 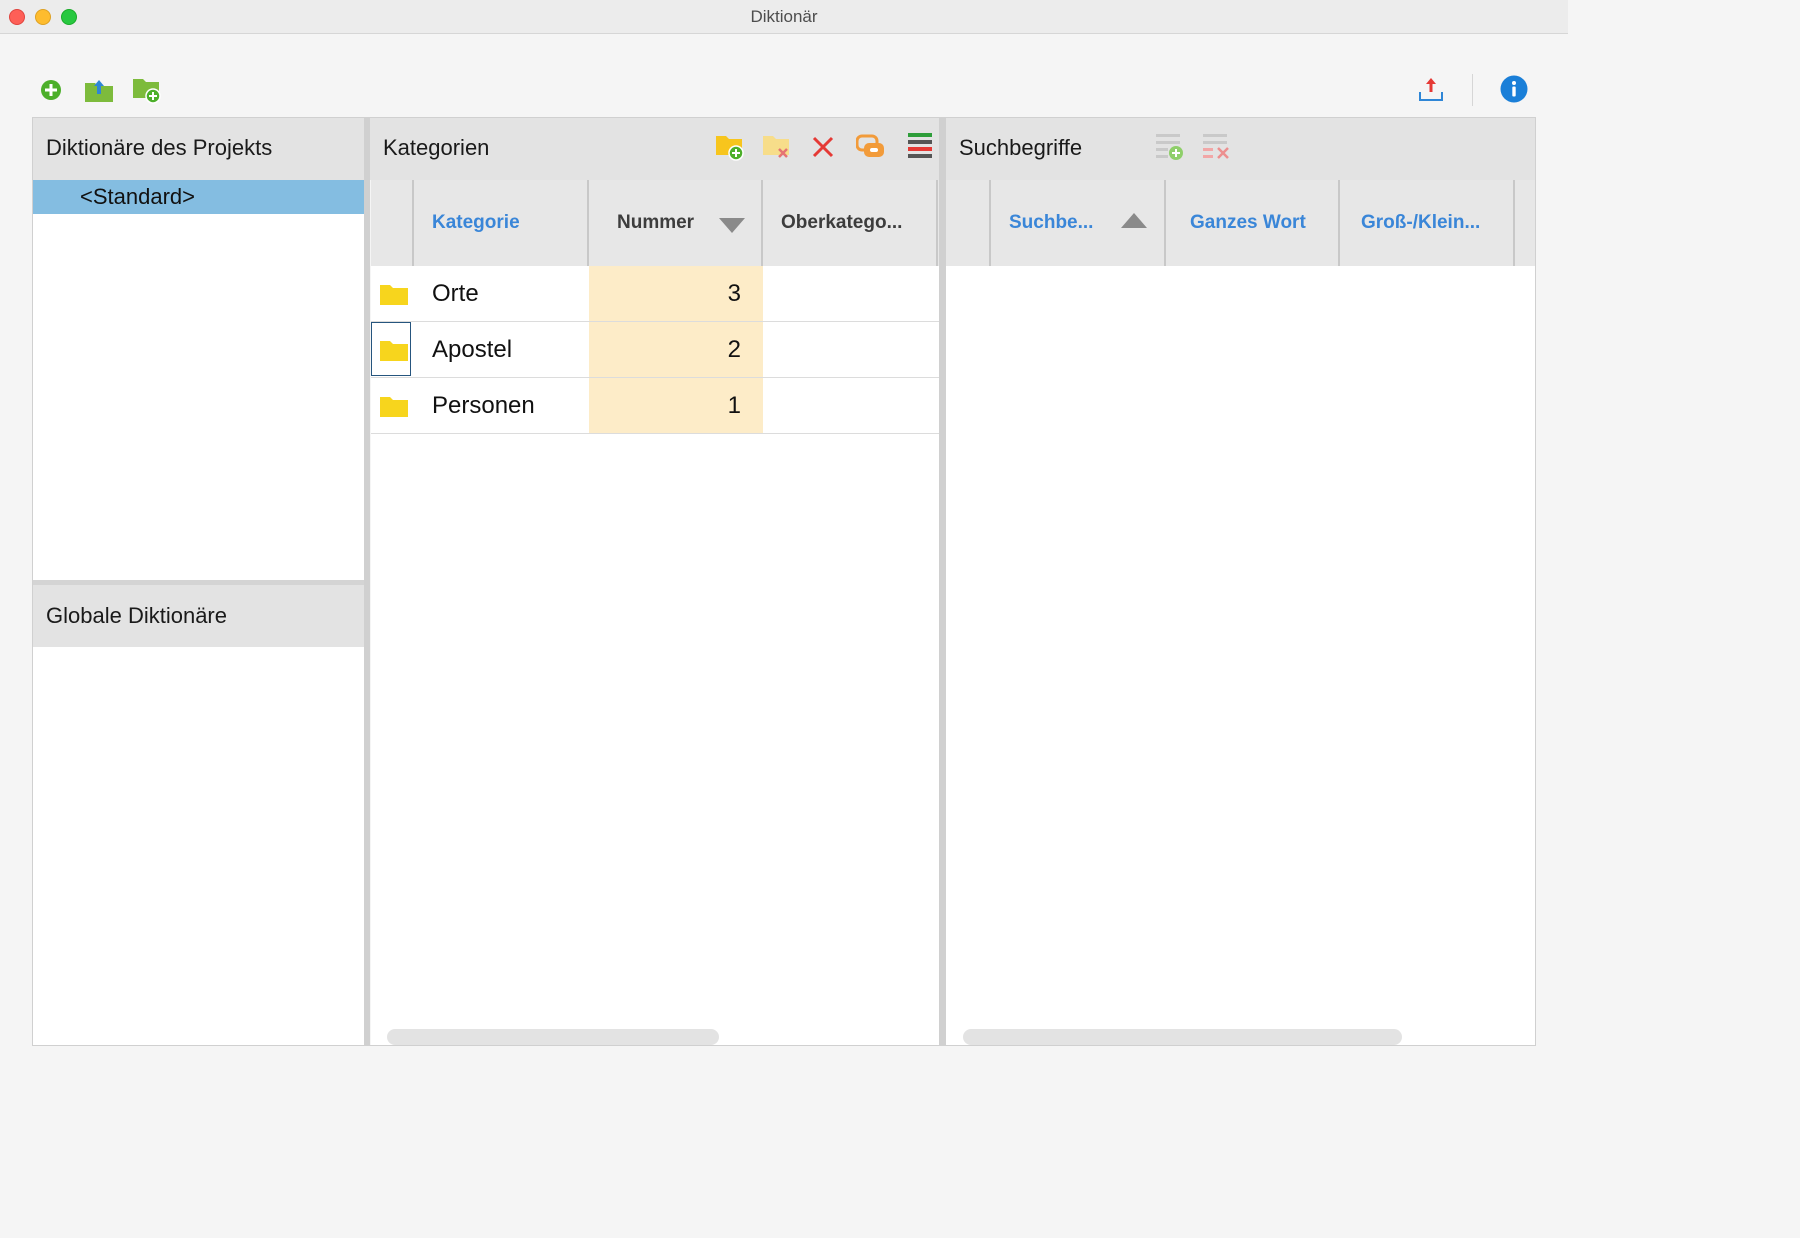 What do you see at coordinates (472, 349) in the screenshot?
I see `category-name: Apostel` at bounding box center [472, 349].